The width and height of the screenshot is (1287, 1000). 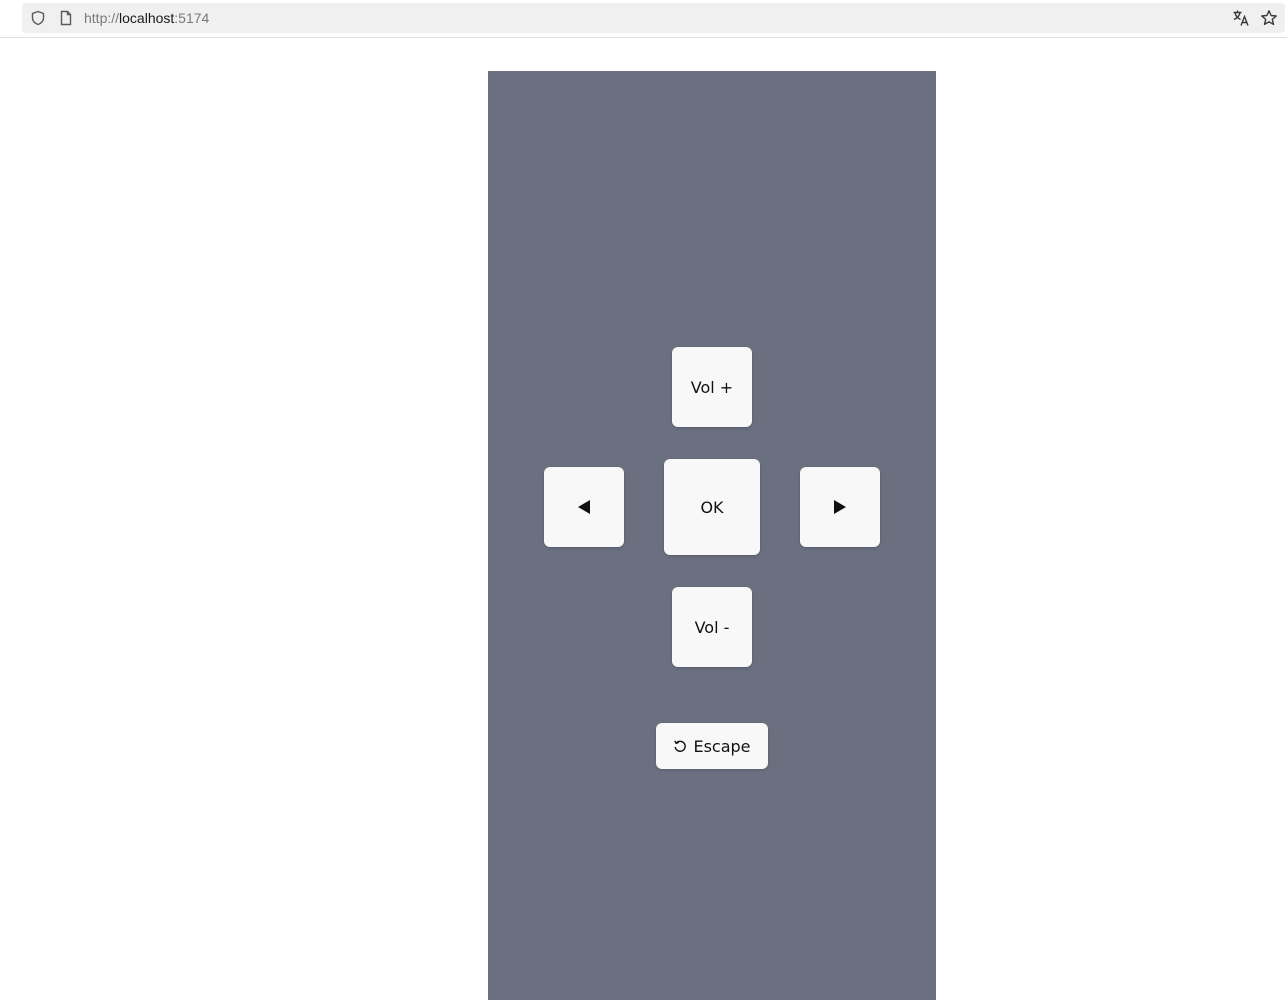 I want to click on escape-button: Escape, so click(x=712, y=746).